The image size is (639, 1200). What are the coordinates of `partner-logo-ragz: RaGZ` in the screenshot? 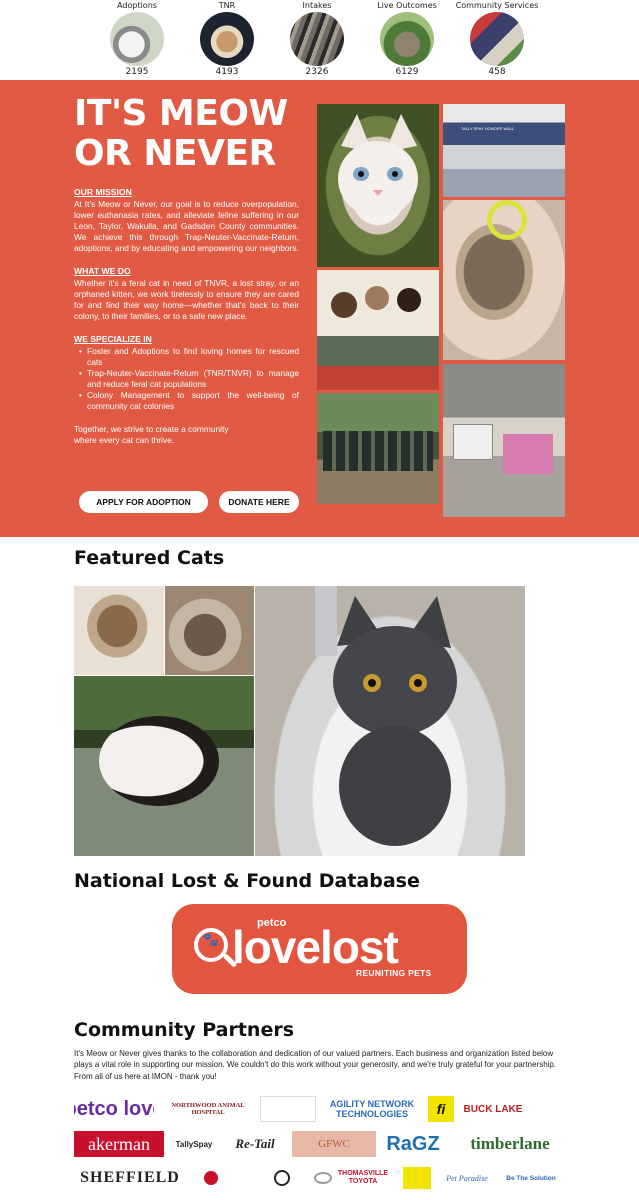 It's located at (413, 1144).